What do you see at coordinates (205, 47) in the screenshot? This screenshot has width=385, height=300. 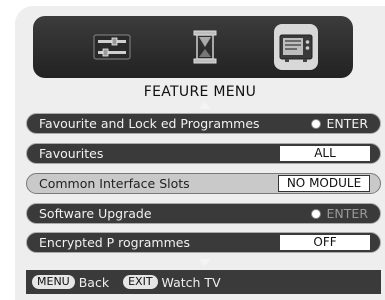 I see `hourglass-icon` at bounding box center [205, 47].